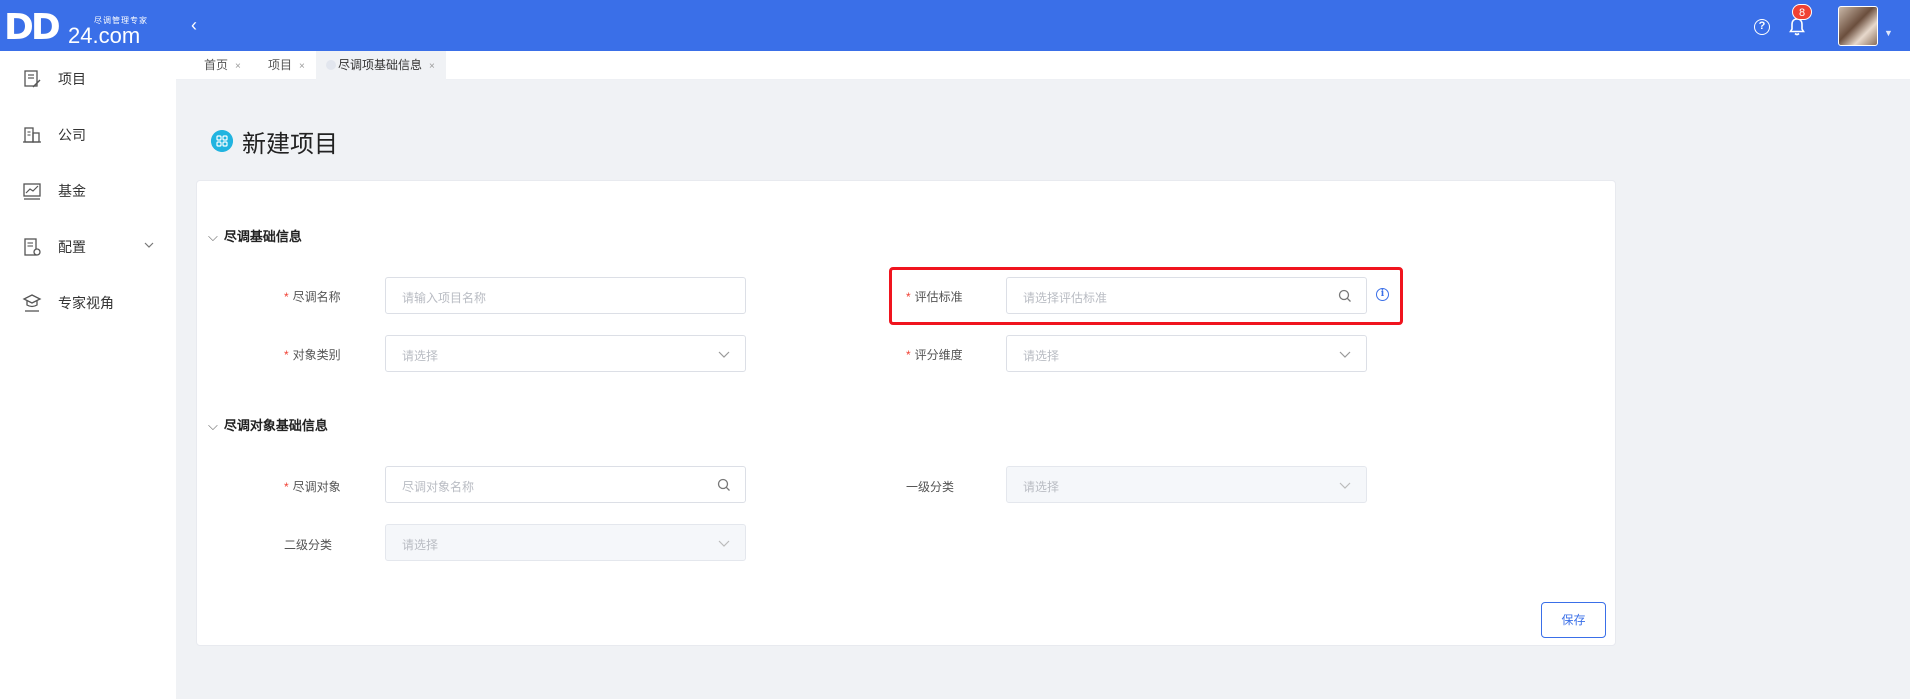 This screenshot has height=699, width=1910. I want to click on tab-due-diligence-info: 尽调项基础信息 ×, so click(381, 65).